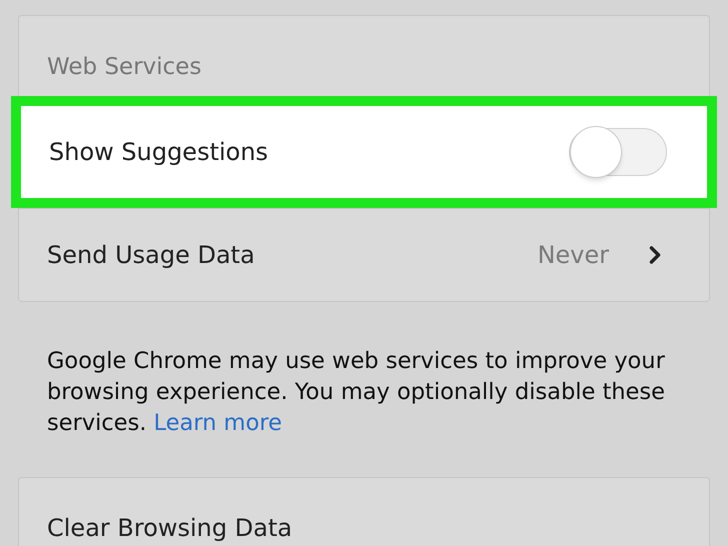 Image resolution: width=728 pixels, height=546 pixels. I want to click on row-label: Show Suggestions, so click(158, 152).